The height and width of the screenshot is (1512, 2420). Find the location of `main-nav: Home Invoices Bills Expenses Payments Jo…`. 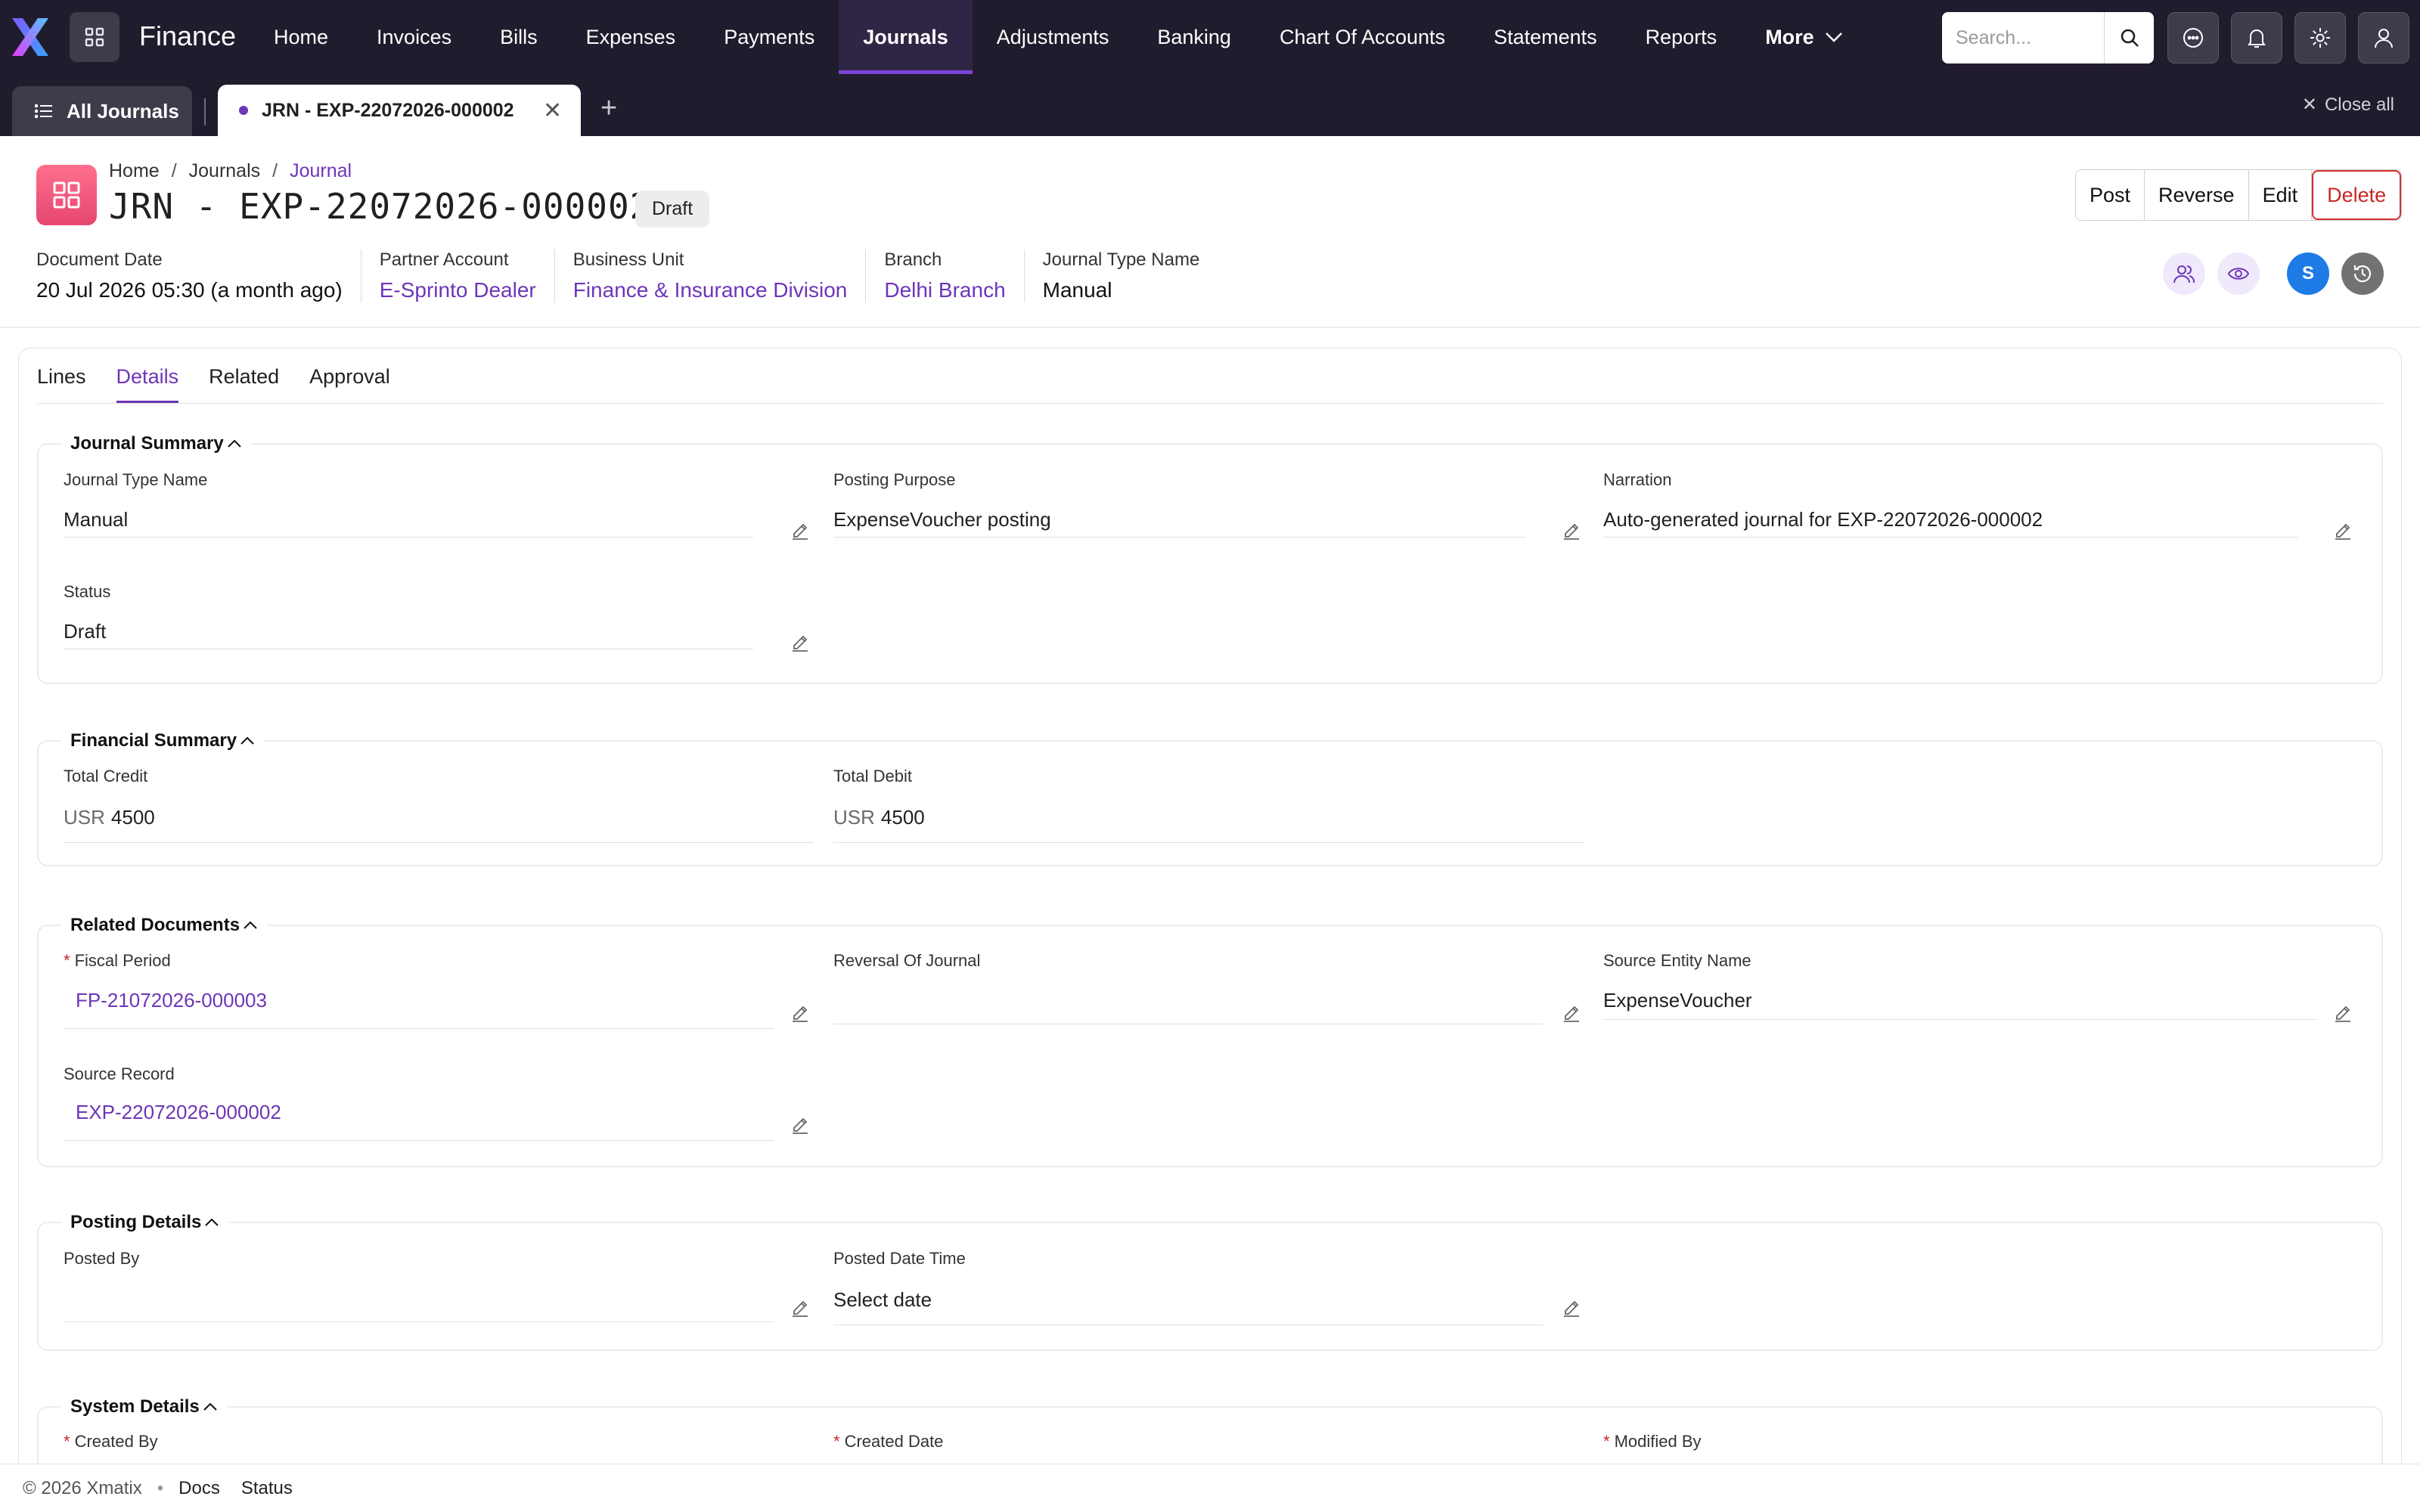

main-nav: Home Invoices Bills Expenses Payments Jo… is located at coordinates (1058, 37).